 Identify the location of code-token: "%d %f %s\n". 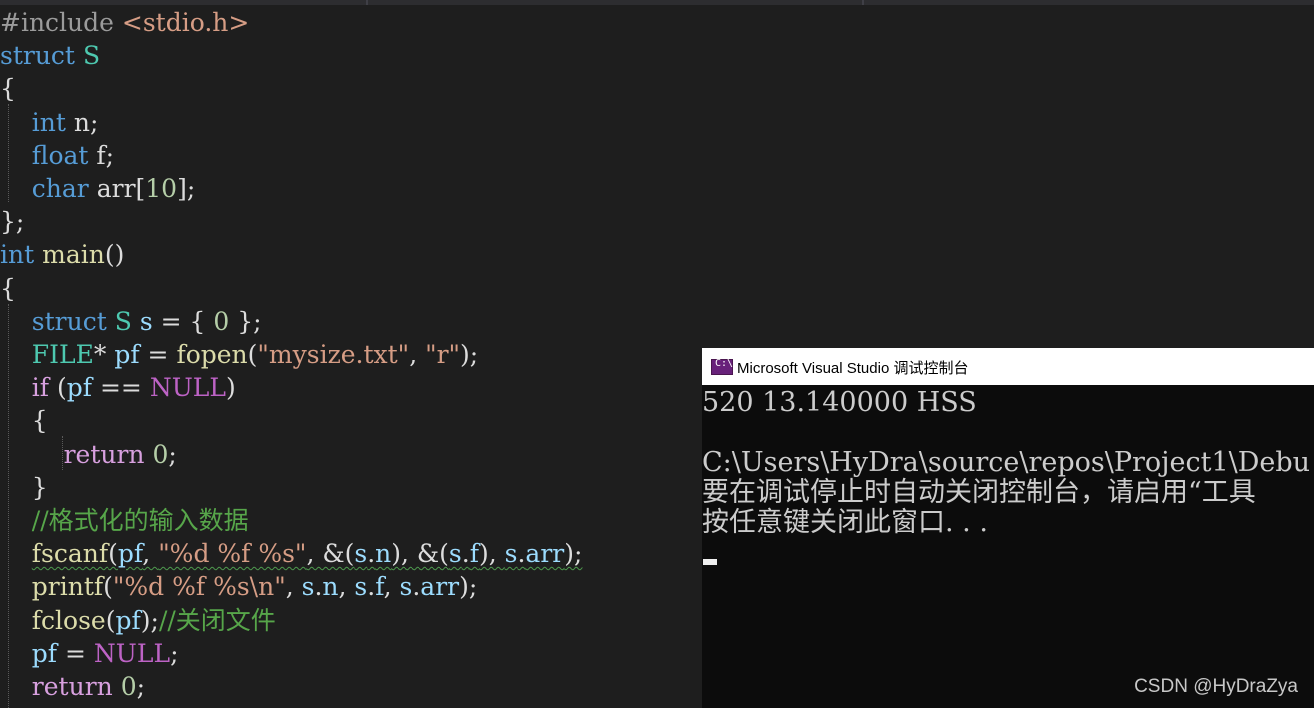
(199, 587).